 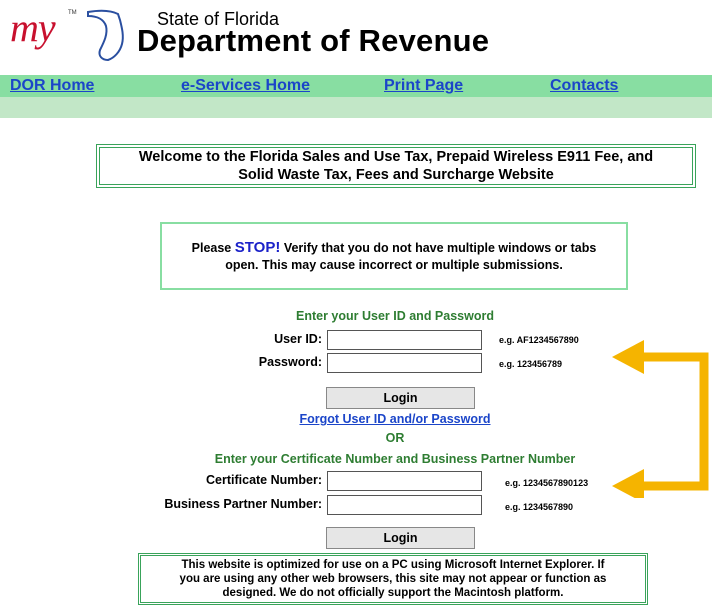 What do you see at coordinates (400, 398) in the screenshot?
I see `login-button-userid: Login` at bounding box center [400, 398].